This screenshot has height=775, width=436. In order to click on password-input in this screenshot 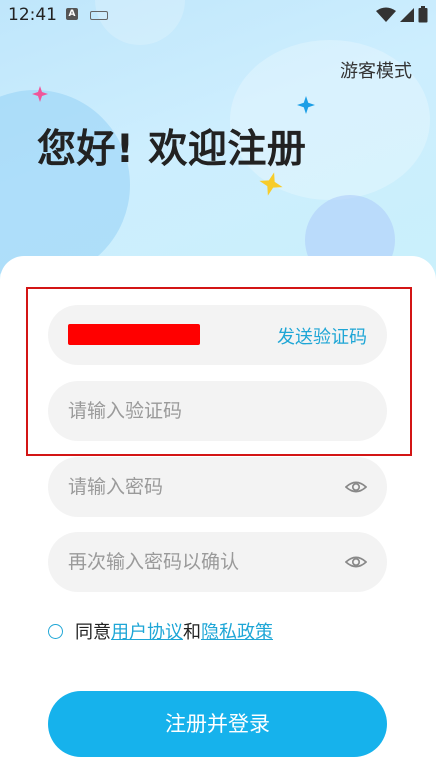, I will do `click(217, 487)`.